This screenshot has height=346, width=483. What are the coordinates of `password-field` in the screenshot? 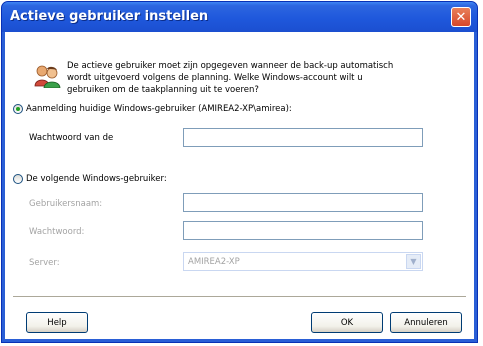 It's located at (303, 230).